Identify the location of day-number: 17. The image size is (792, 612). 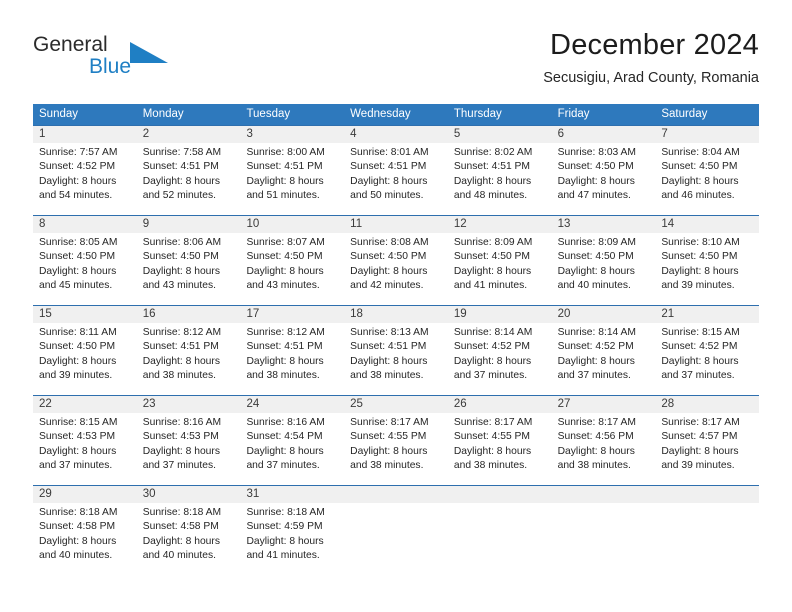
(253, 314).